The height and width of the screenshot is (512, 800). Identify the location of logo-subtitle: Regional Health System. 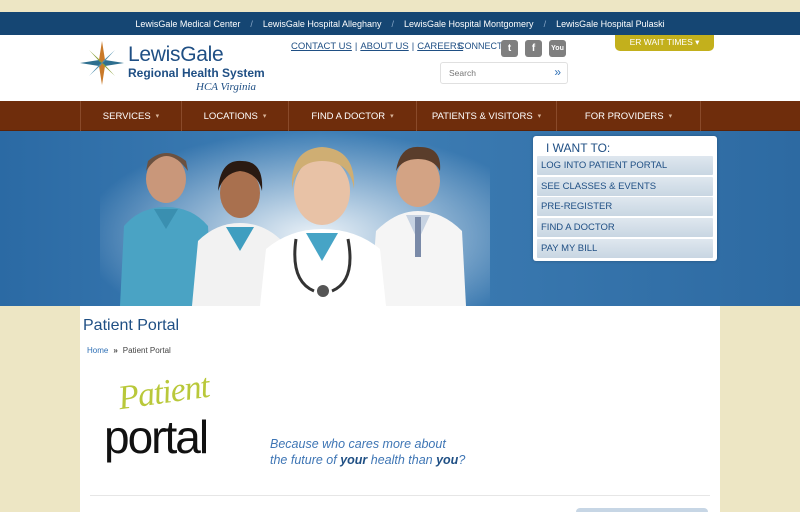
(196, 73).